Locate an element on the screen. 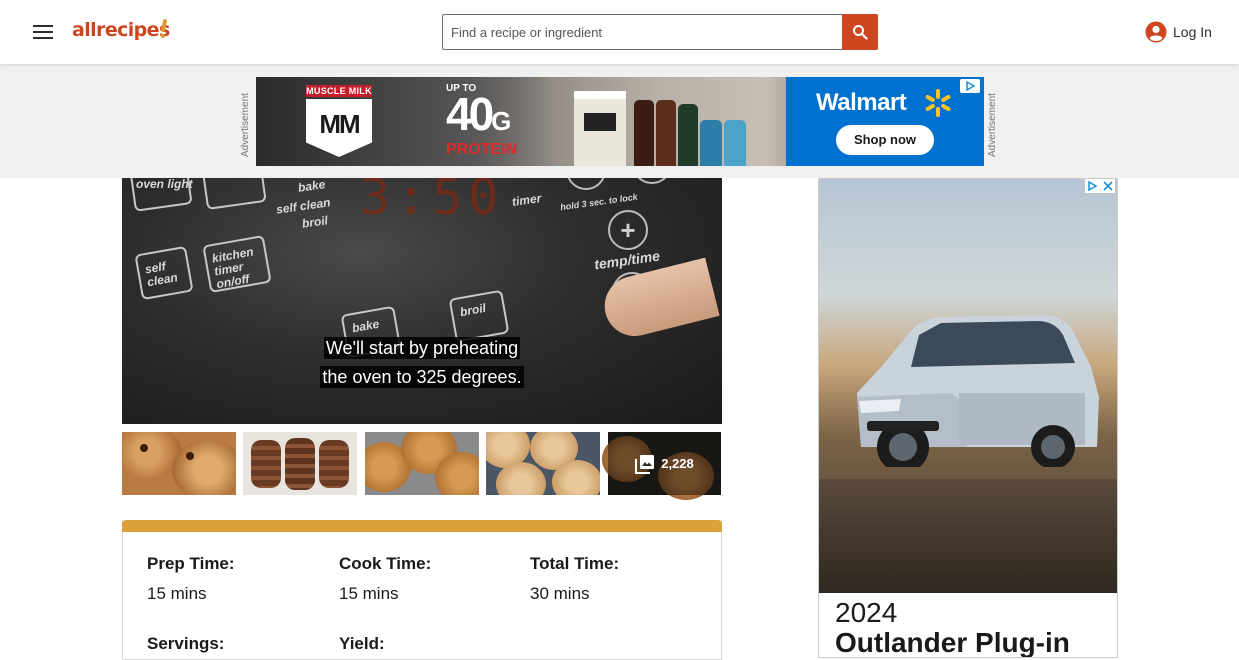 The image size is (1239, 660). video-caption-line: We'll start by preheating is located at coordinates (422, 348).